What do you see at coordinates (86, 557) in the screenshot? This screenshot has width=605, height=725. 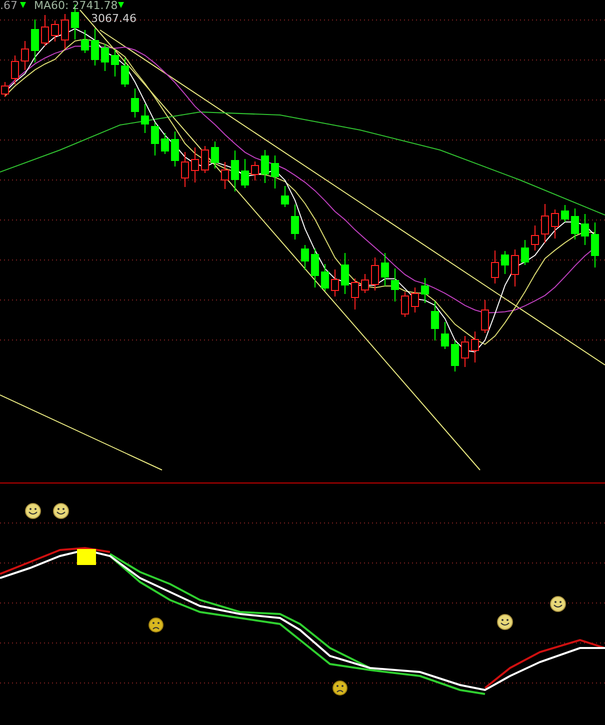 I see `signal-square-icon` at bounding box center [86, 557].